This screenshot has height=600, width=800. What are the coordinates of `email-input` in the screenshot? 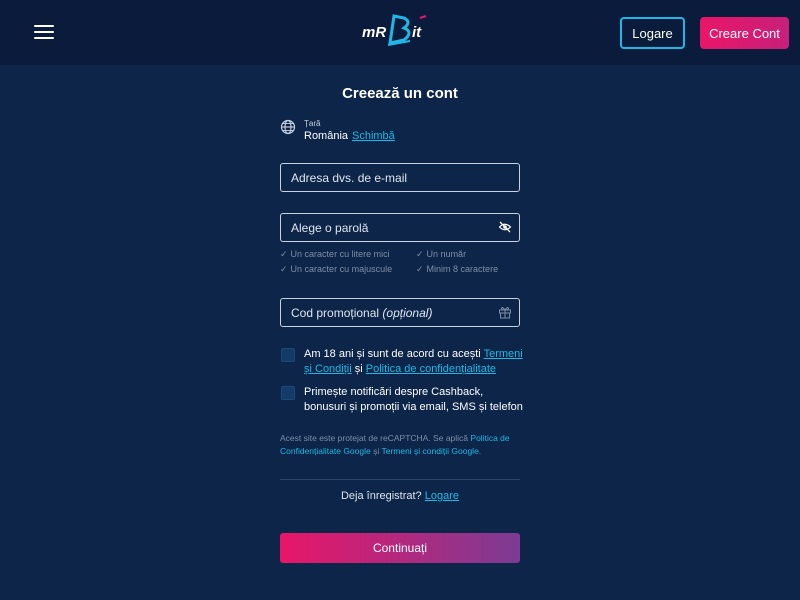 It's located at (391, 177).